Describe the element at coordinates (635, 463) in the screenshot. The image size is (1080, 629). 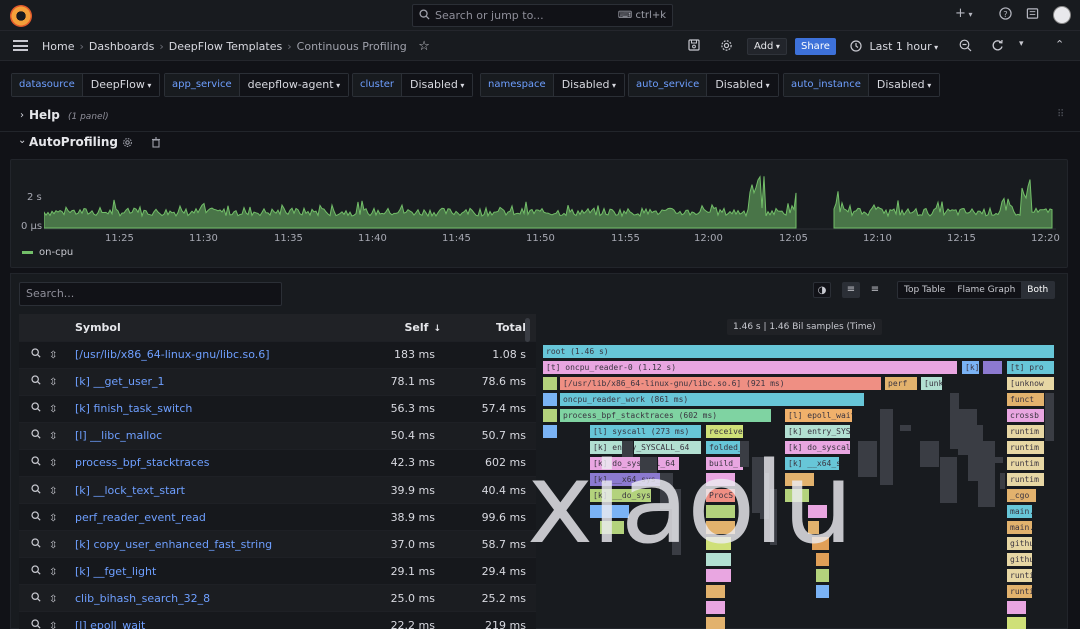
I see `flame-frame: [k] do_syscall_64` at that location.